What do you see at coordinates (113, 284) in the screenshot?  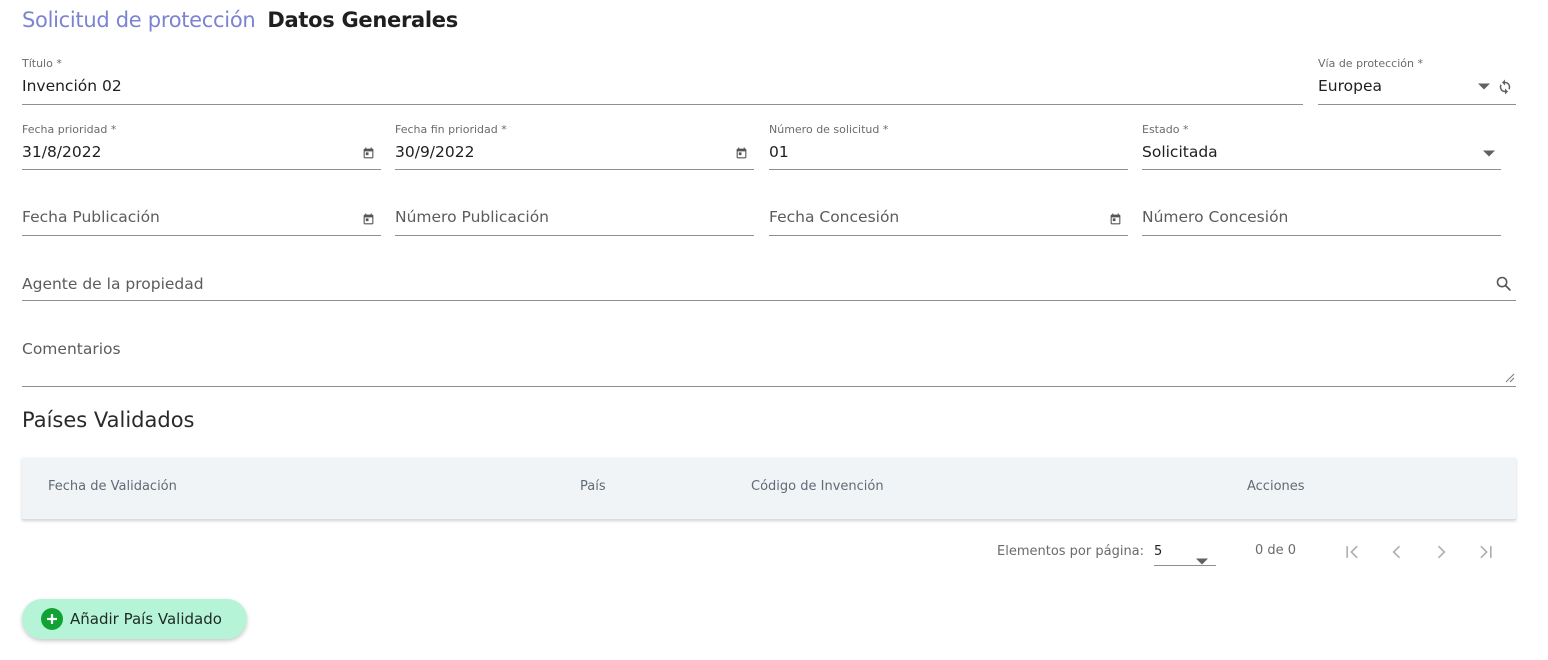 I see `agente-propiedad-placeholder: Agente de la propiedad` at bounding box center [113, 284].